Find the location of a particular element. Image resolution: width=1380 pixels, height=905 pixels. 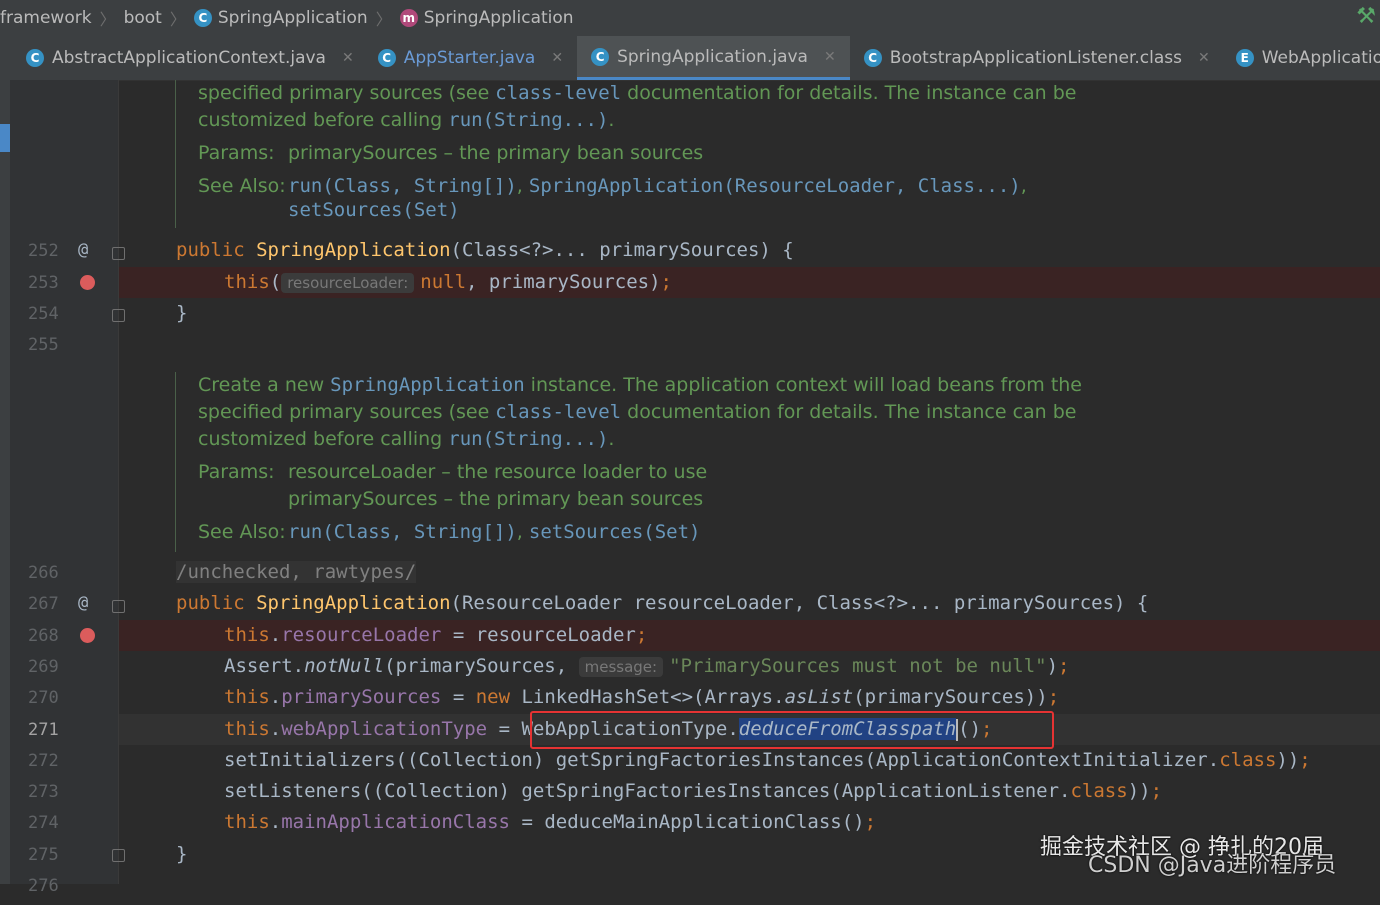

tab-abstract-application-context: C AbstractApplicationContext.java ✕ is located at coordinates (184, 58).